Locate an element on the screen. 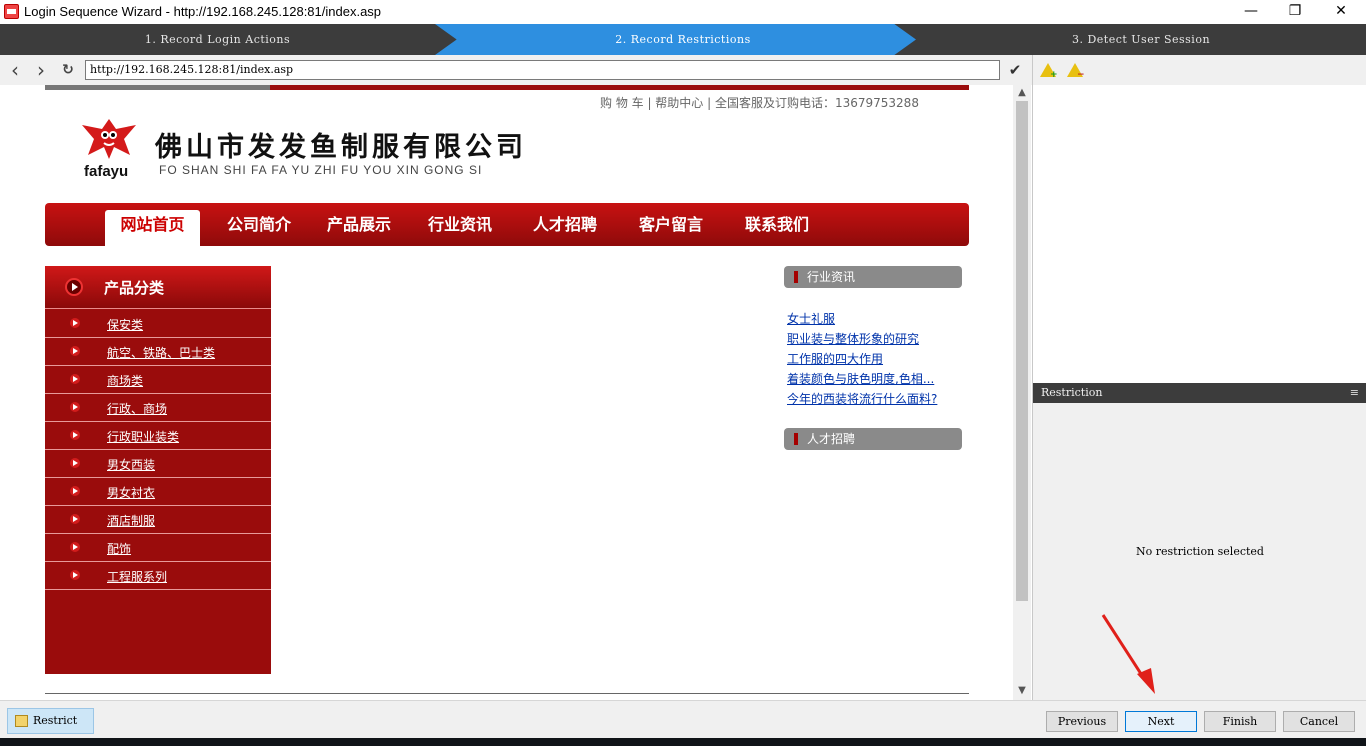  nav-item-jobs: 人才招聘 is located at coordinates (565, 224).